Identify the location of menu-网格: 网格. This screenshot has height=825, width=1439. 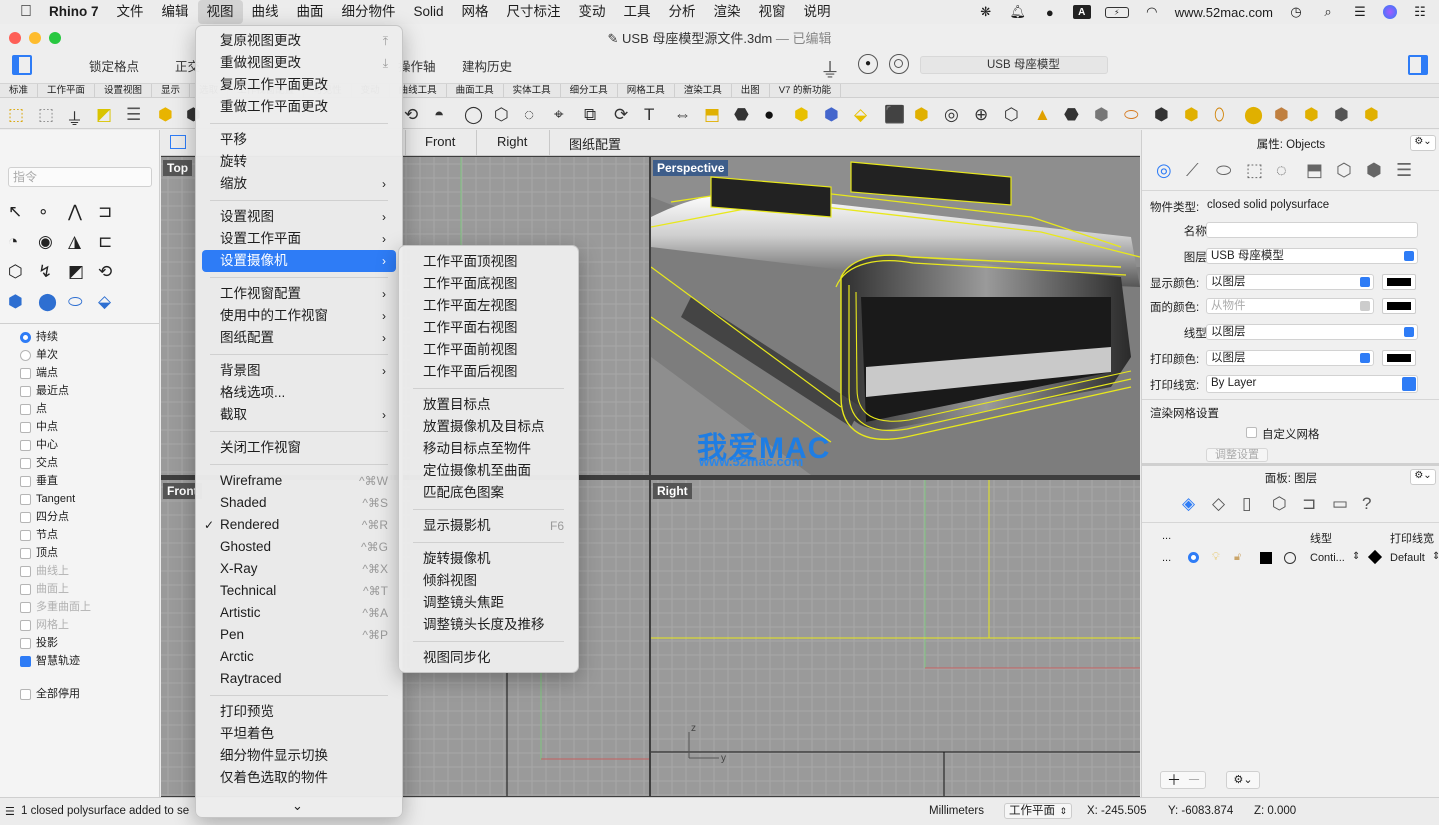
(475, 12).